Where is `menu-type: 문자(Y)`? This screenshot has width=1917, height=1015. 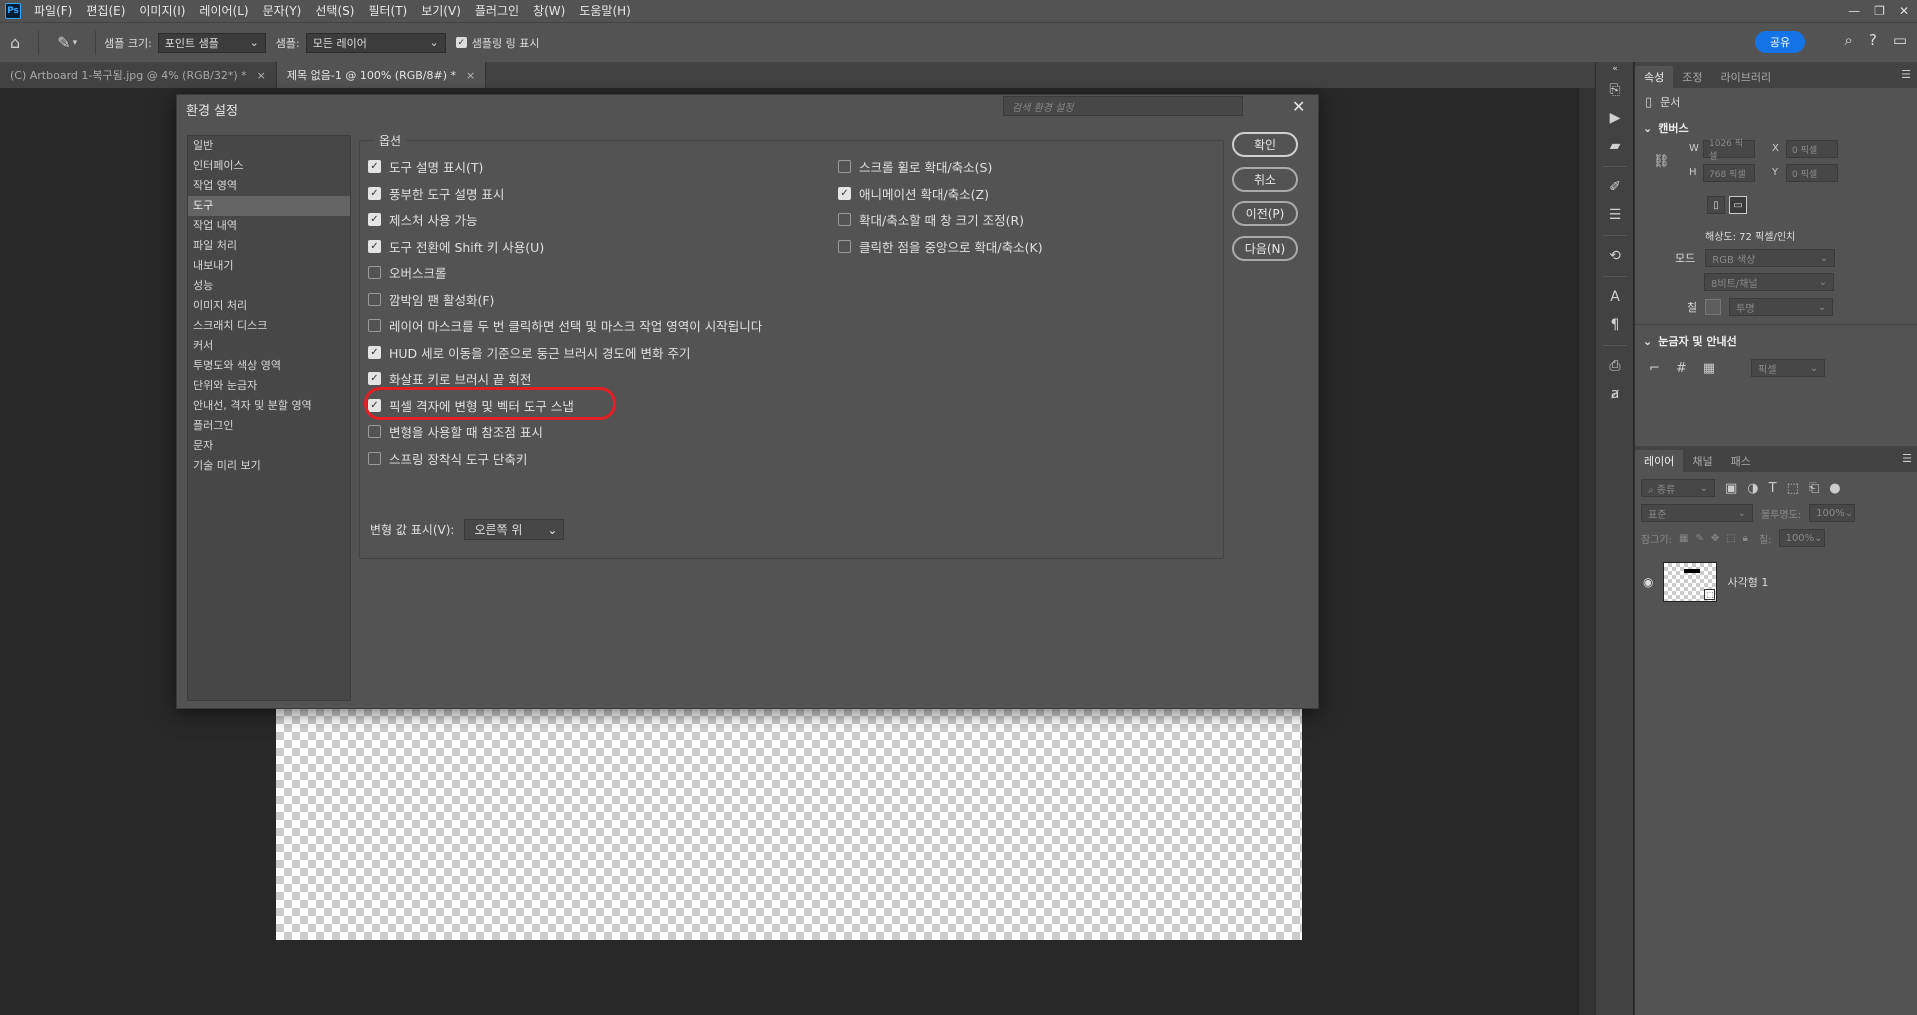
menu-type: 문자(Y) is located at coordinates (282, 11).